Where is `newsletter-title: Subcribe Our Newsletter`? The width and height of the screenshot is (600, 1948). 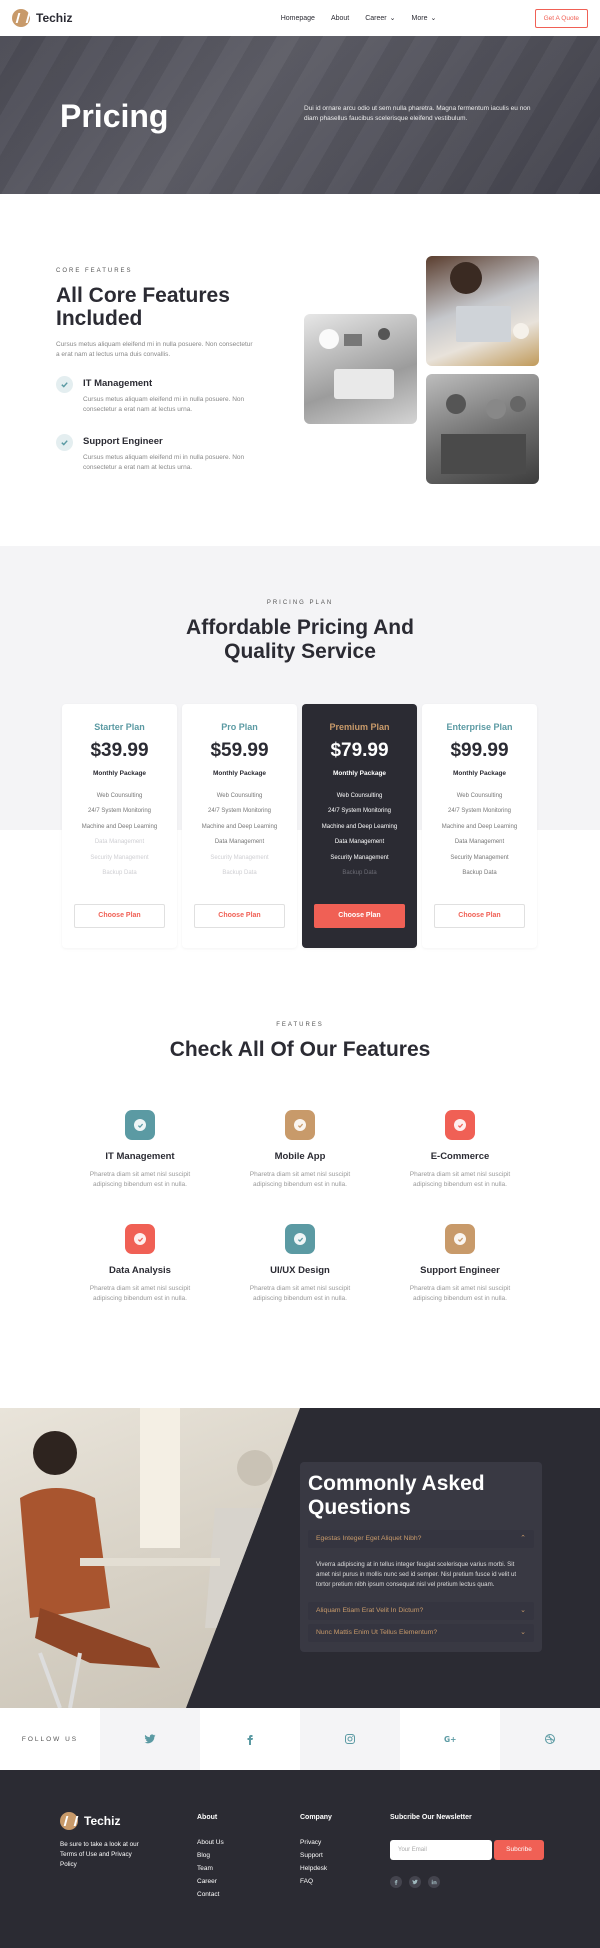 newsletter-title: Subcribe Our Newsletter is located at coordinates (431, 1817).